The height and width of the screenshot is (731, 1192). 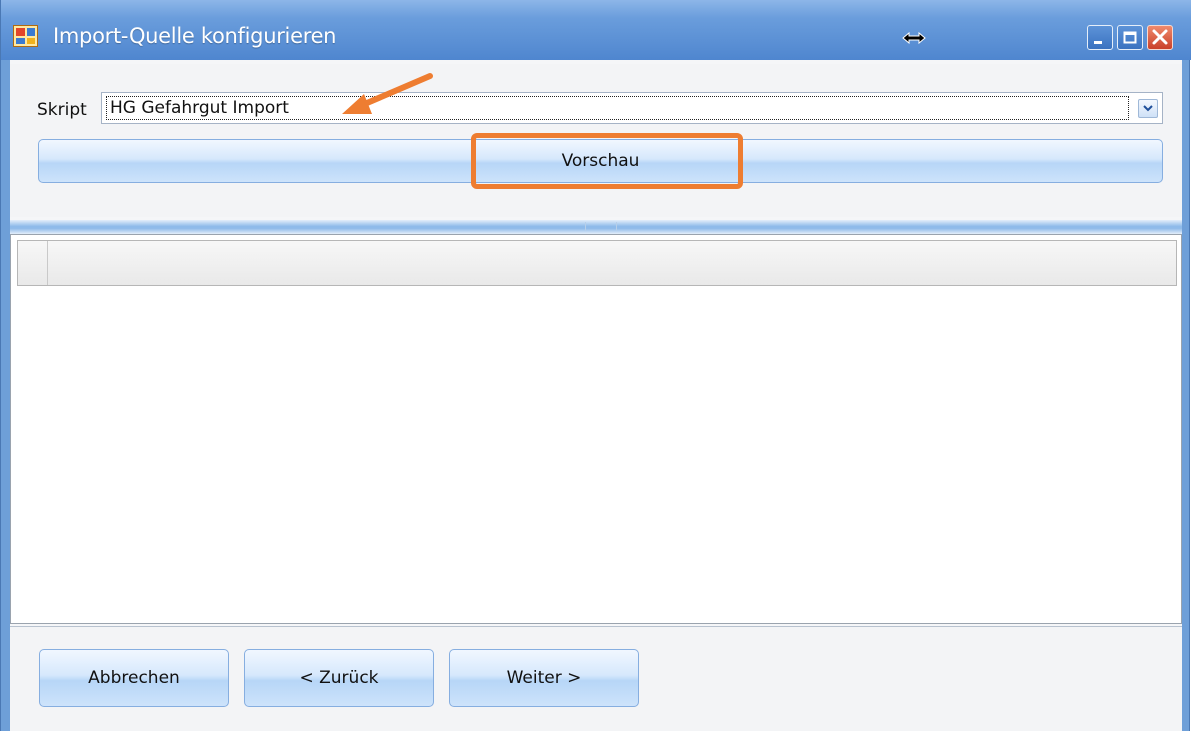 I want to click on window-title: Import-Quelle konfigurieren, so click(x=195, y=36).